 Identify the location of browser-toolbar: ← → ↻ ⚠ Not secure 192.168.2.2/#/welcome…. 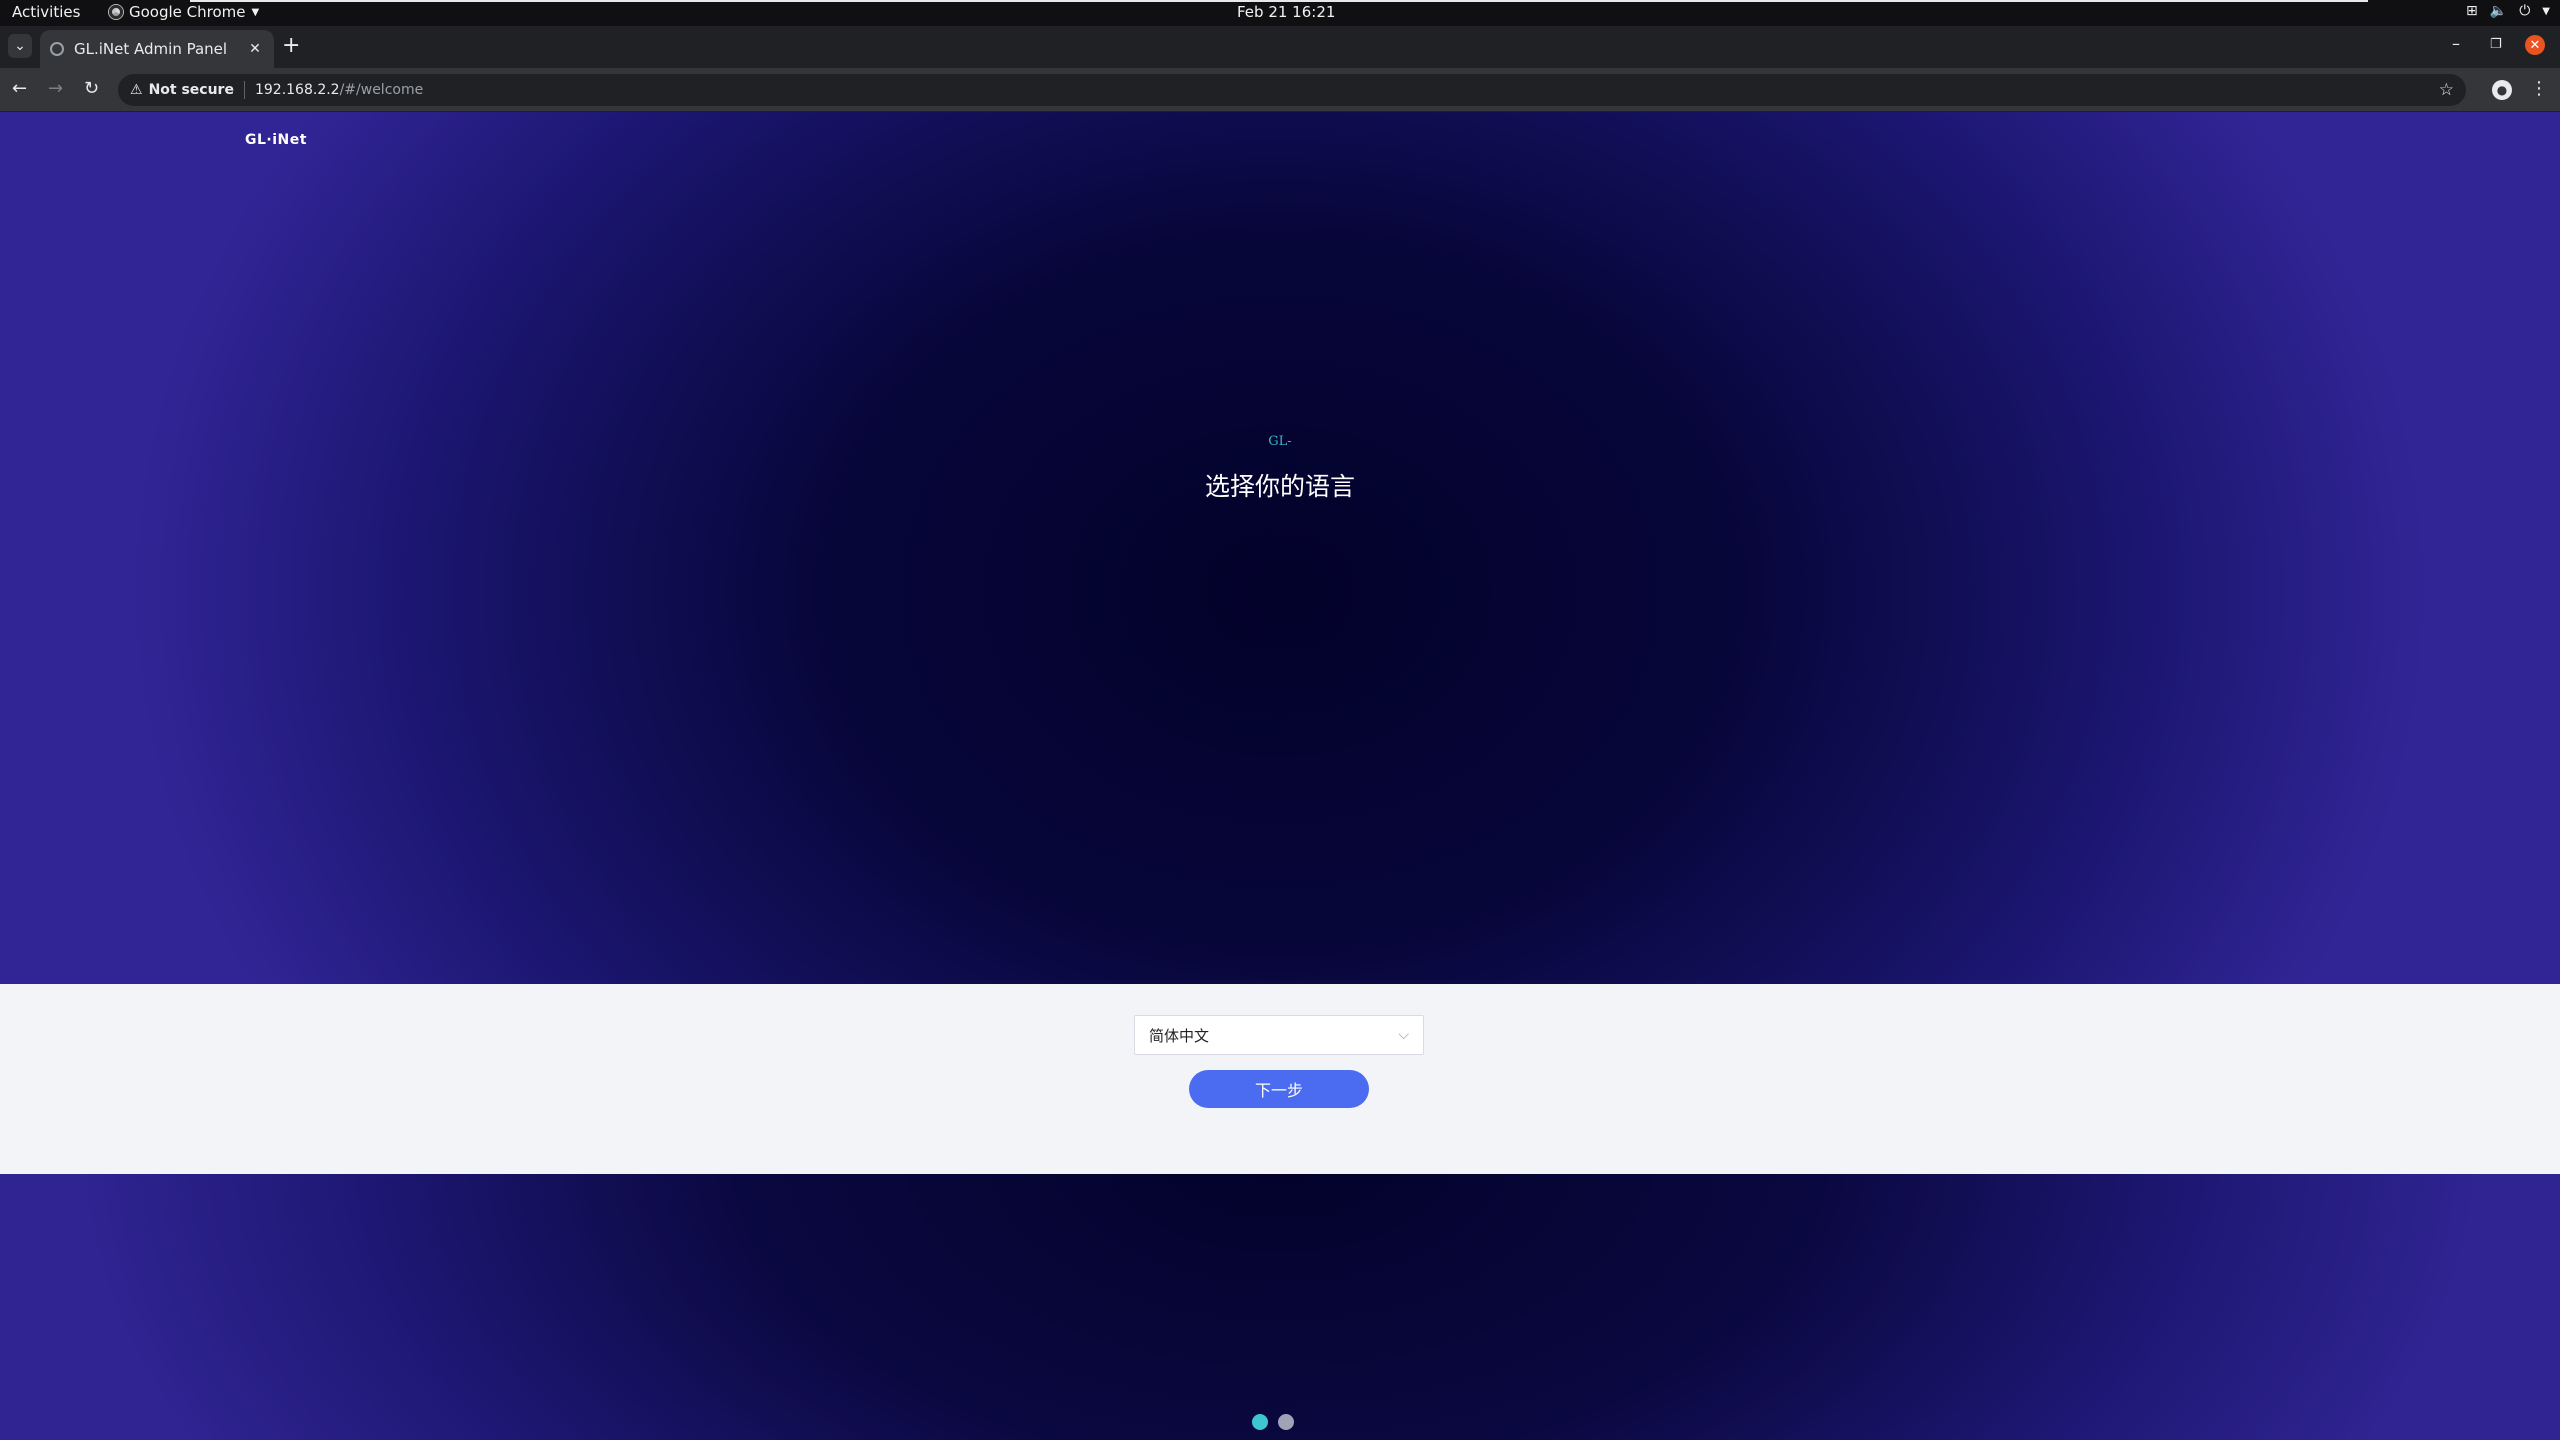
(1280, 90).